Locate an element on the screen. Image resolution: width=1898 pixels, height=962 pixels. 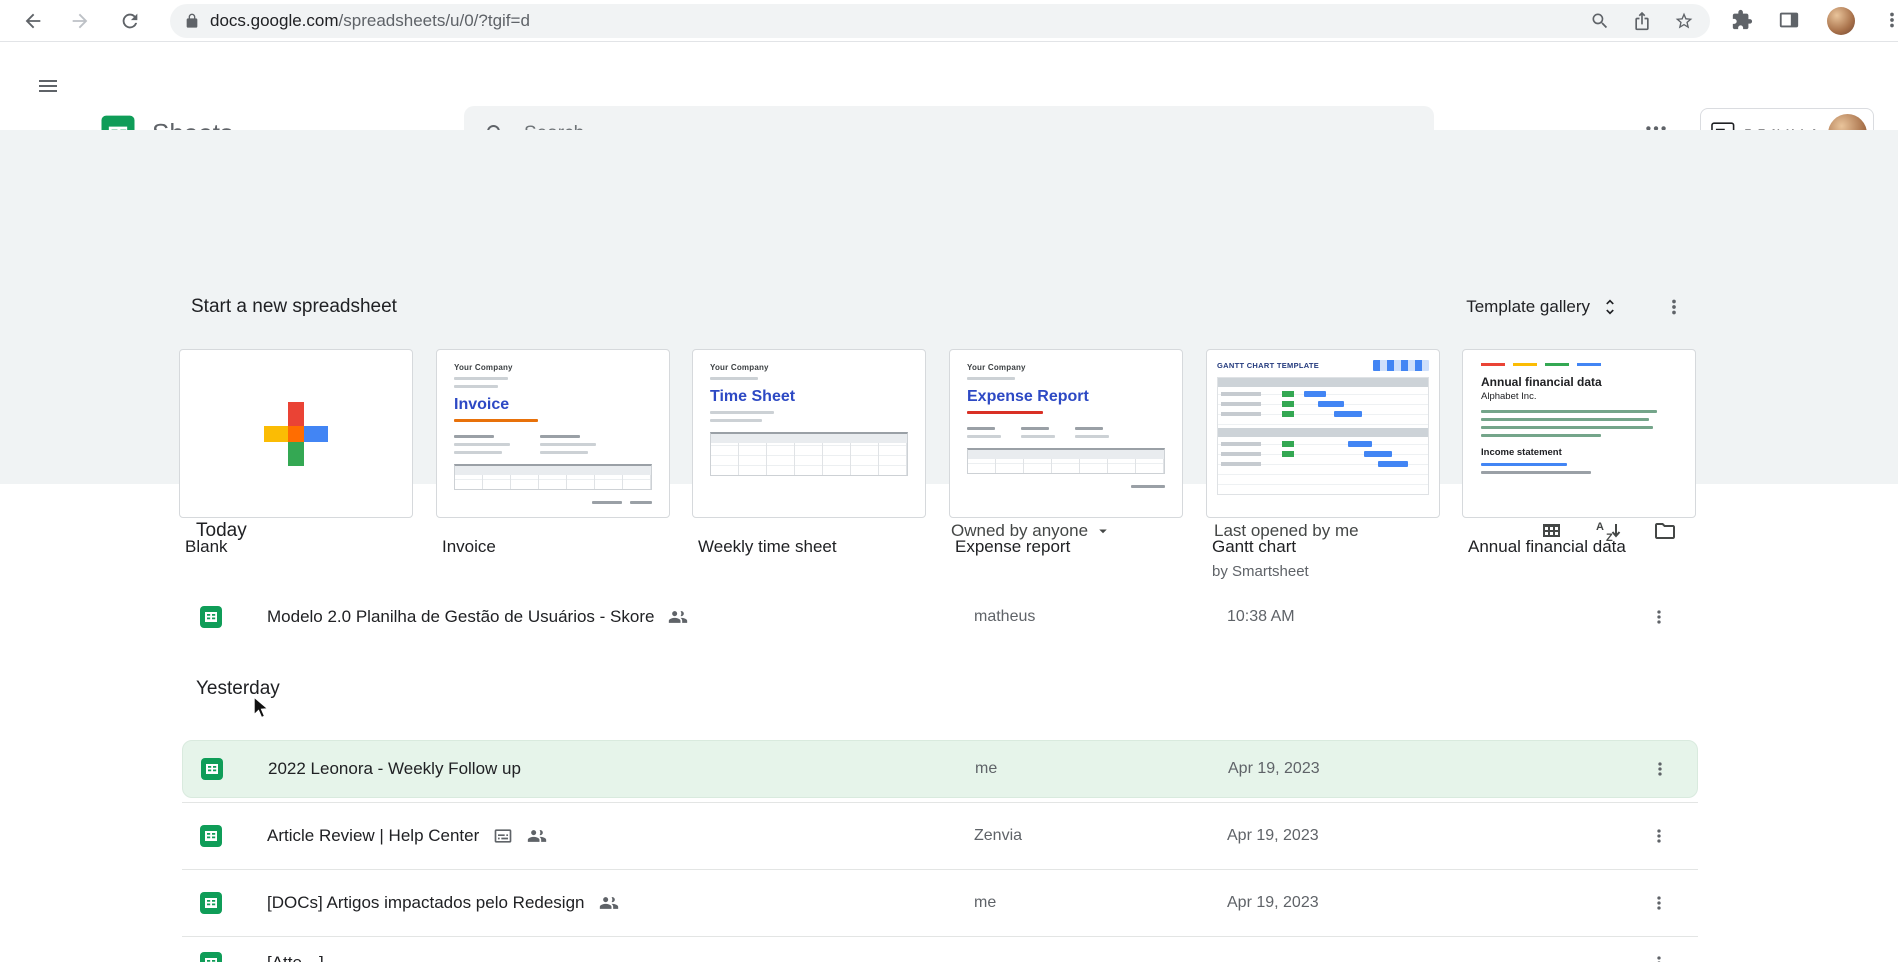
bookmark-star-icon is located at coordinates (1684, 21).